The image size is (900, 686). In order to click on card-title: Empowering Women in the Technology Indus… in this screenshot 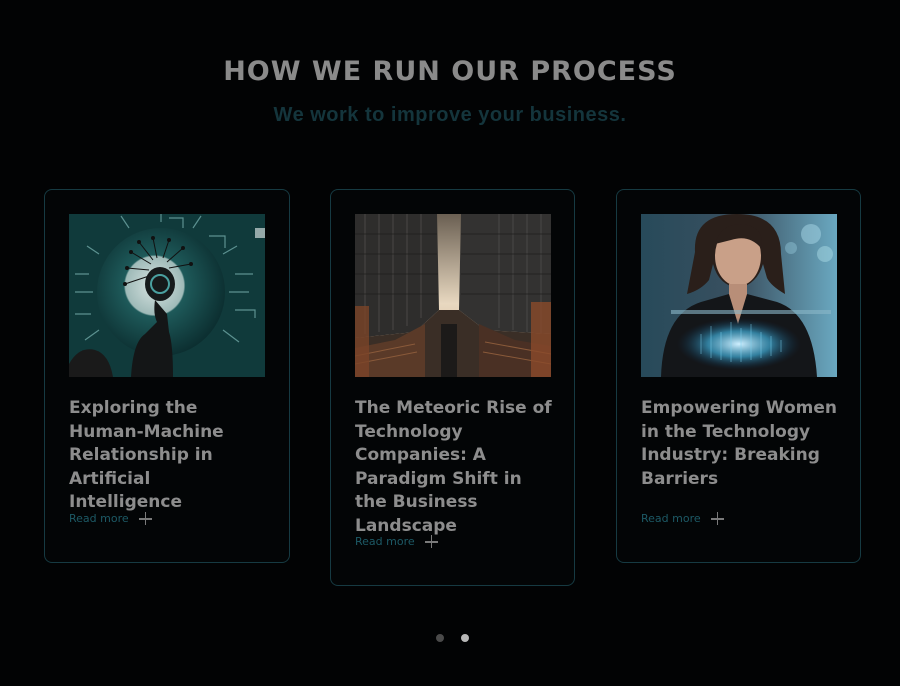, I will do `click(741, 444)`.